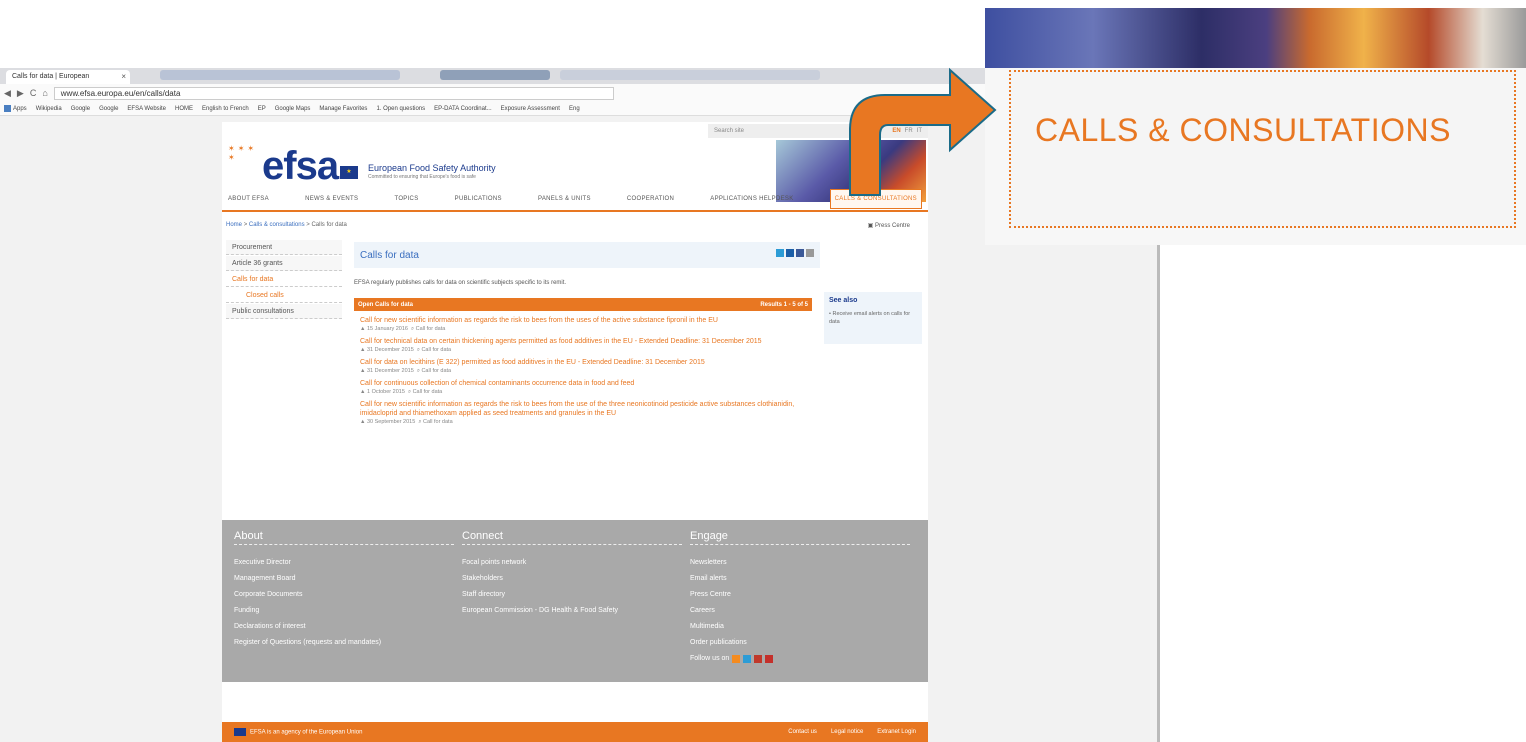 The width and height of the screenshot is (1526, 742). Describe the element at coordinates (896, 732) in the screenshot. I see `extranet-login-link: Extranet Login` at that location.